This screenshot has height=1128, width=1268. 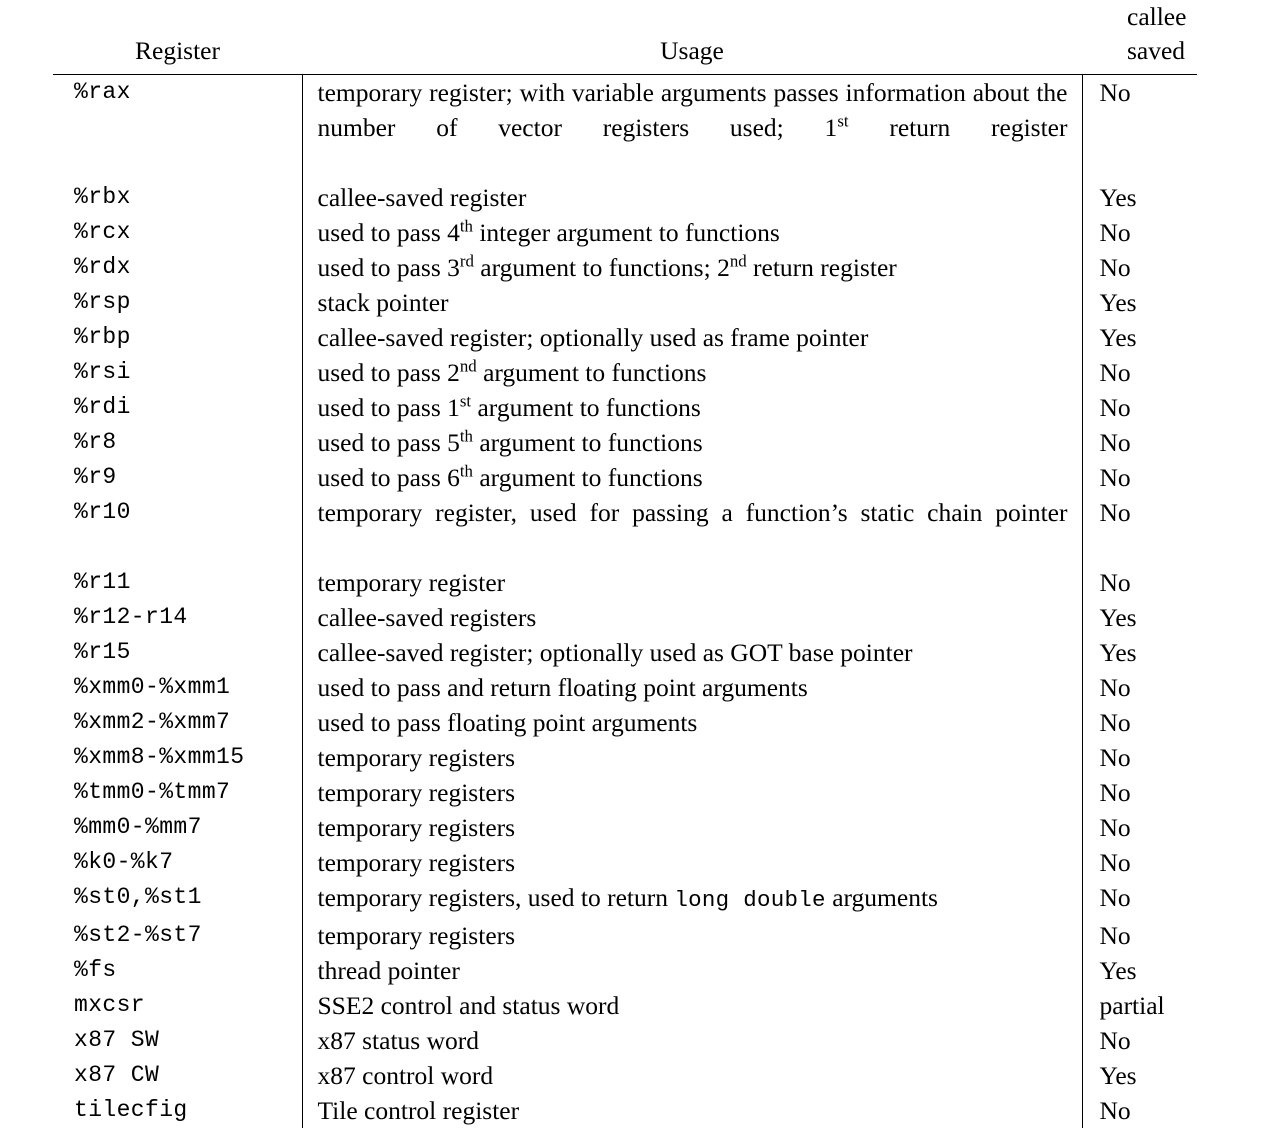 I want to click on table-row: %fsthread pointerYes, so click(x=625, y=970).